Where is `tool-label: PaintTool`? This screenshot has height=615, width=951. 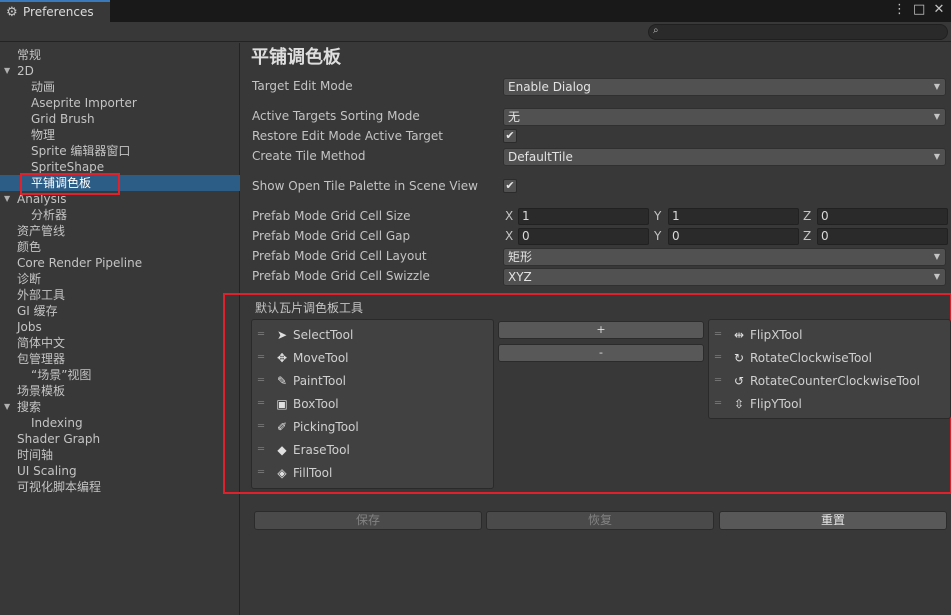 tool-label: PaintTool is located at coordinates (320, 381).